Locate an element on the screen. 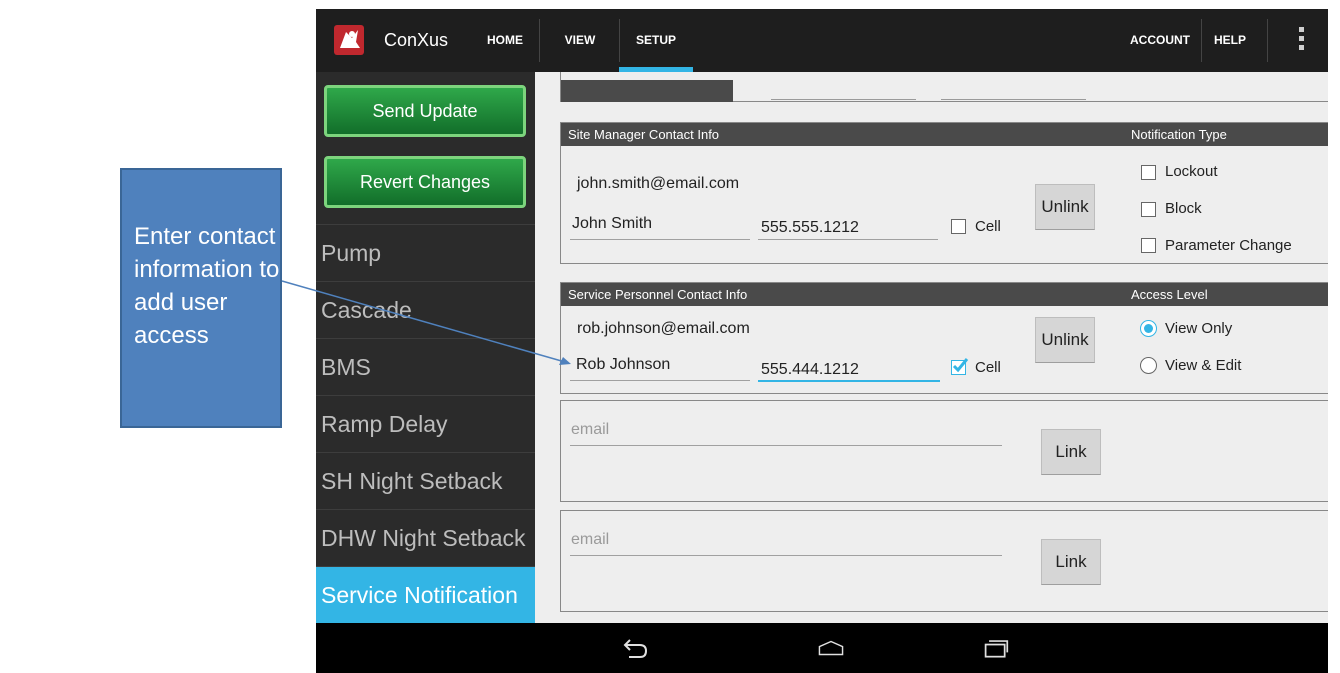 The height and width of the screenshot is (673, 1340). action-bar: ConXus HOME VIEW SETUP ACCOUNT HELP is located at coordinates (822, 40).